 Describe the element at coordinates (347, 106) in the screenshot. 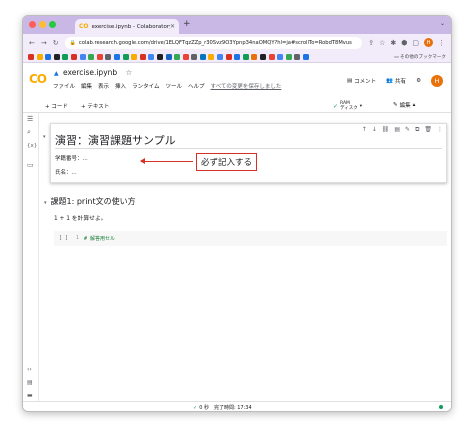

I see `resource-indicator: ✓ RAM ディスク ▾` at that location.